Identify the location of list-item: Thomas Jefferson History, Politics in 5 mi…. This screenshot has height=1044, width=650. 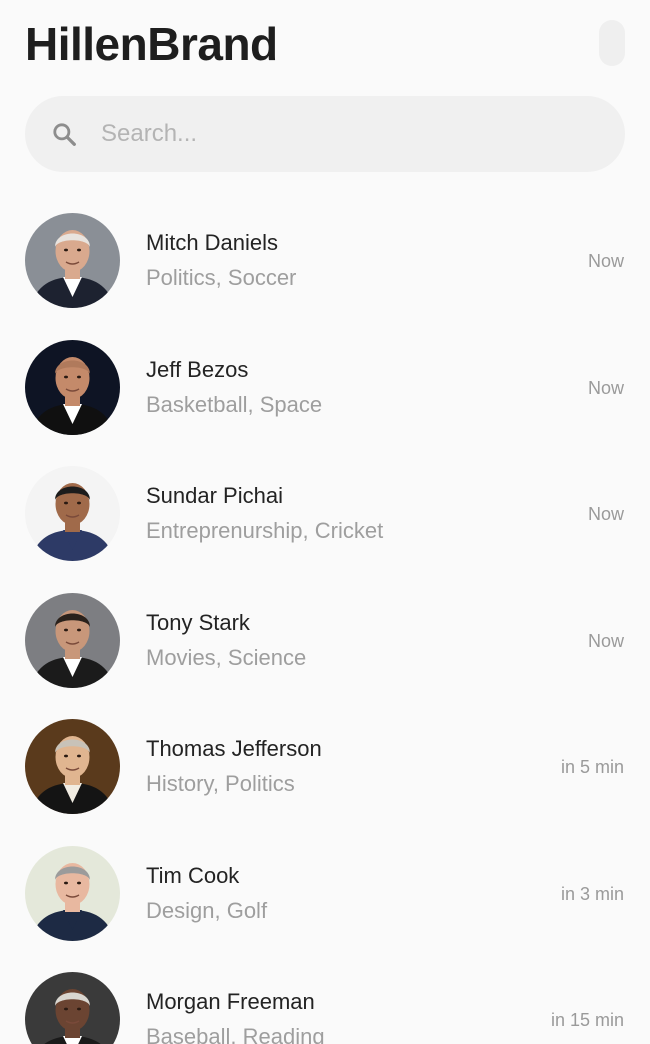
(325, 766).